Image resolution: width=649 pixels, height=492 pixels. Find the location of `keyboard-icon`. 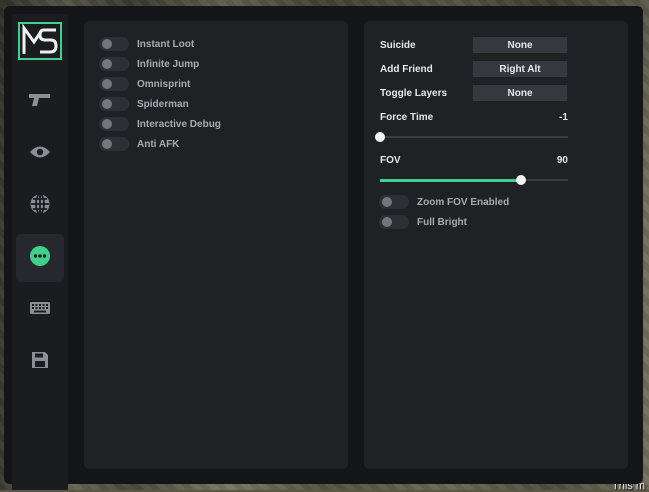

keyboard-icon is located at coordinates (40, 310).